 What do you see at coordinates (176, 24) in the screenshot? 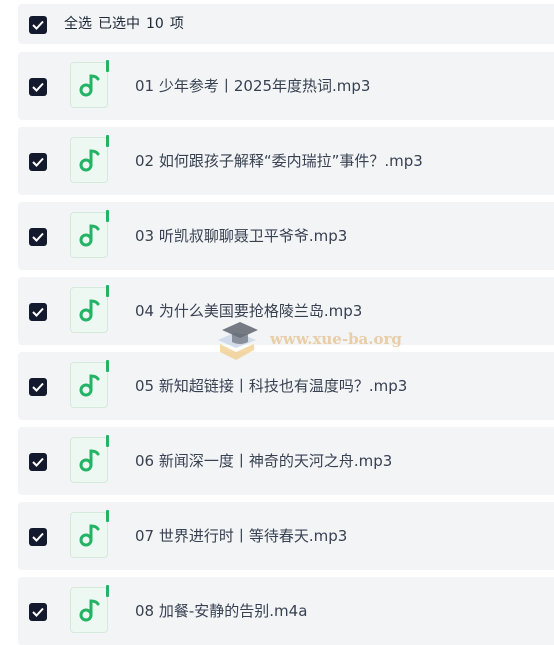
I see `selected-suffix: 项` at bounding box center [176, 24].